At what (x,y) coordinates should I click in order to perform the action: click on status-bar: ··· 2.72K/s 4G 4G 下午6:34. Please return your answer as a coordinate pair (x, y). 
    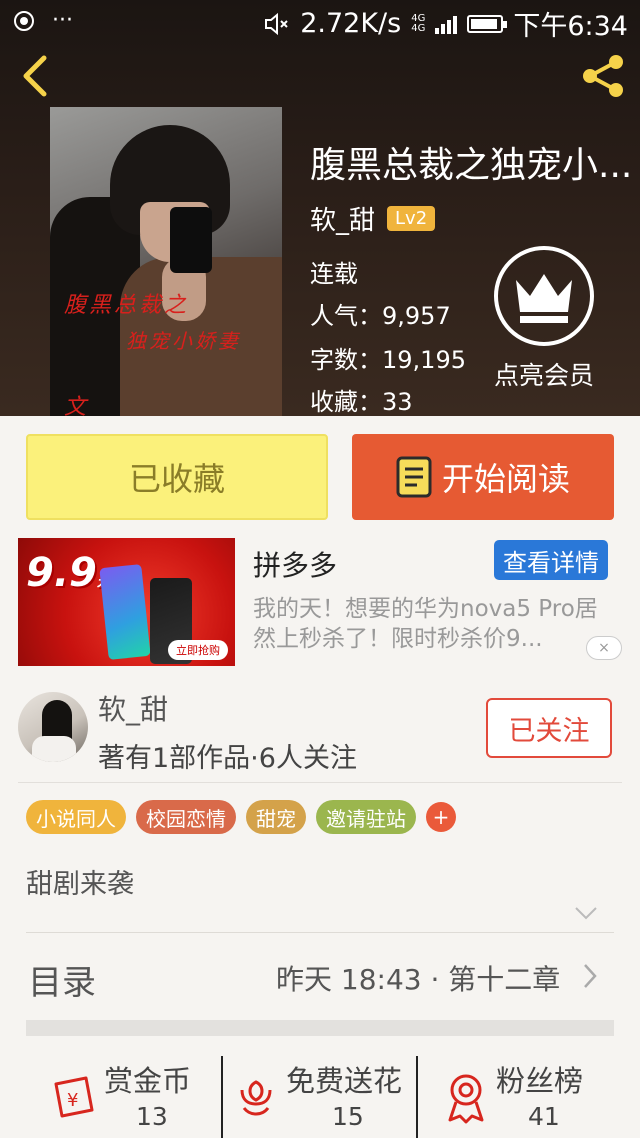
    Looking at the image, I should click on (320, 22).